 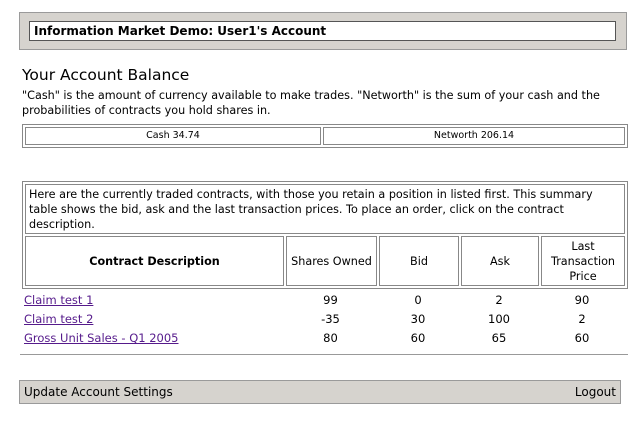 What do you see at coordinates (98, 392) in the screenshot?
I see `update-account-settings-link: Update Account Settings` at bounding box center [98, 392].